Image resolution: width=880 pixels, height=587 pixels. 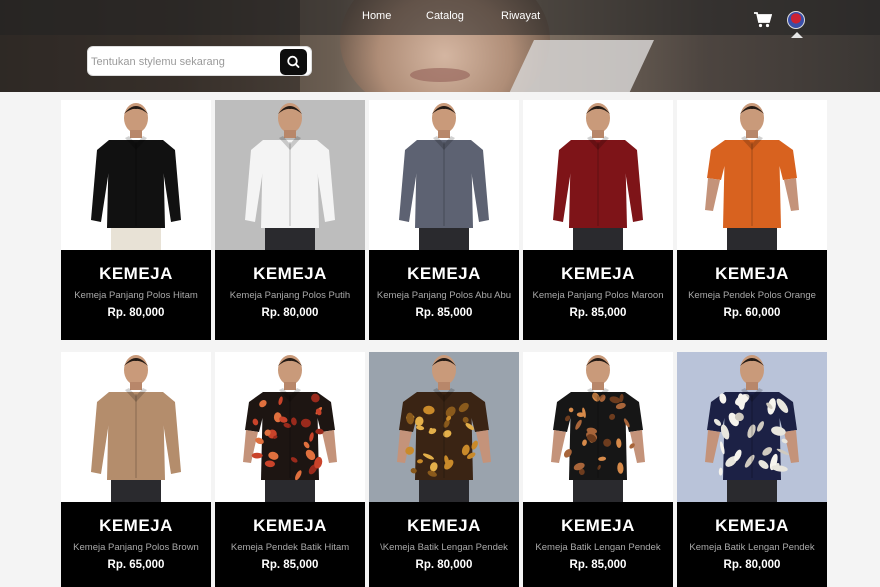 What do you see at coordinates (752, 313) in the screenshot?
I see `product-price: Rp. 60,000` at bounding box center [752, 313].